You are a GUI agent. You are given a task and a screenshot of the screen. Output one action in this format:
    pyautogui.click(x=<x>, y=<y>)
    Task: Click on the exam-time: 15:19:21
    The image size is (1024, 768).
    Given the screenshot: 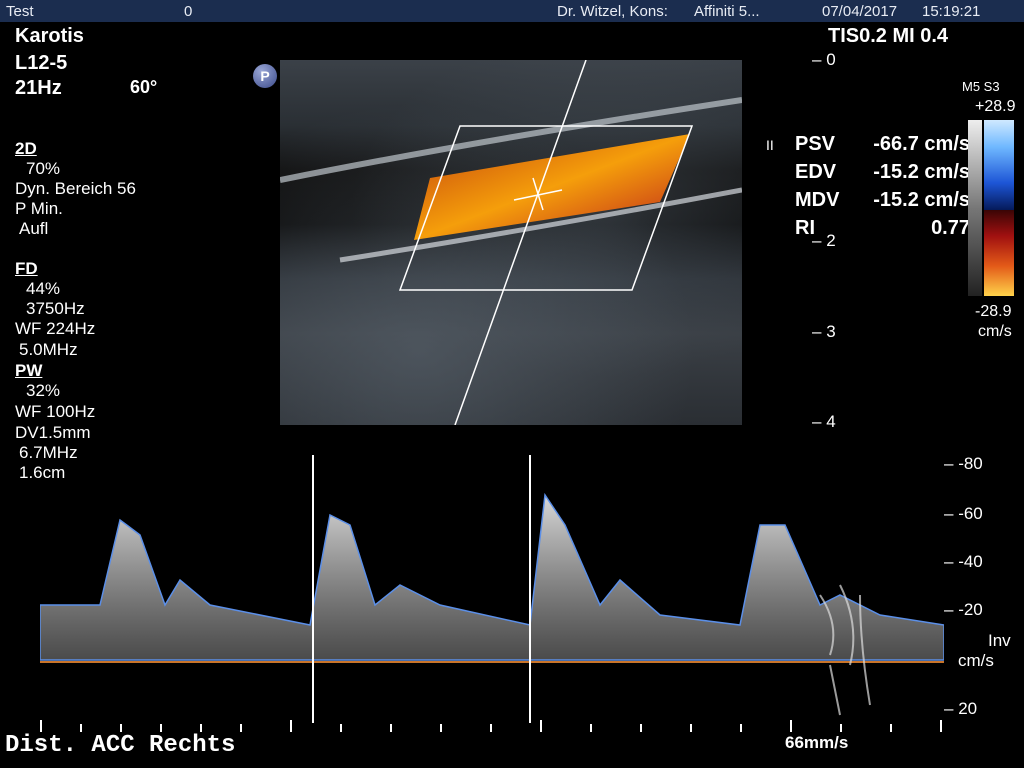 What is the action you would take?
    pyautogui.click(x=951, y=11)
    